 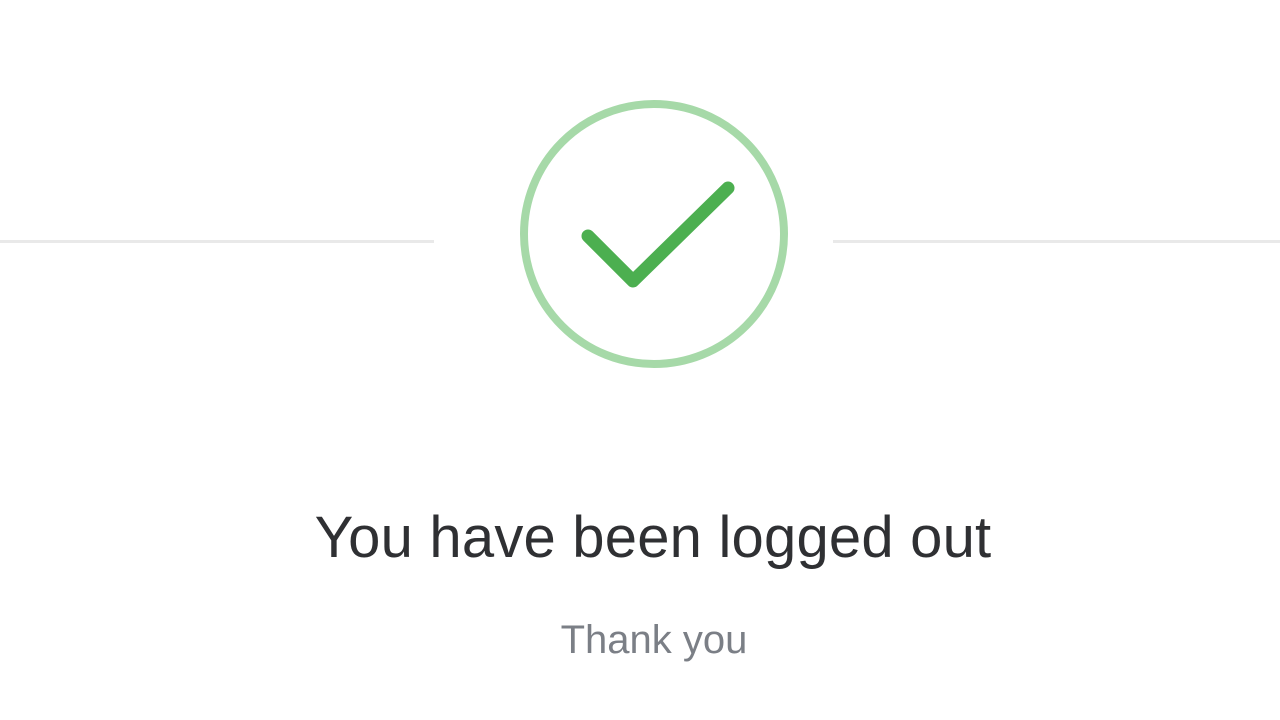 I want to click on divider-left, so click(x=217, y=241).